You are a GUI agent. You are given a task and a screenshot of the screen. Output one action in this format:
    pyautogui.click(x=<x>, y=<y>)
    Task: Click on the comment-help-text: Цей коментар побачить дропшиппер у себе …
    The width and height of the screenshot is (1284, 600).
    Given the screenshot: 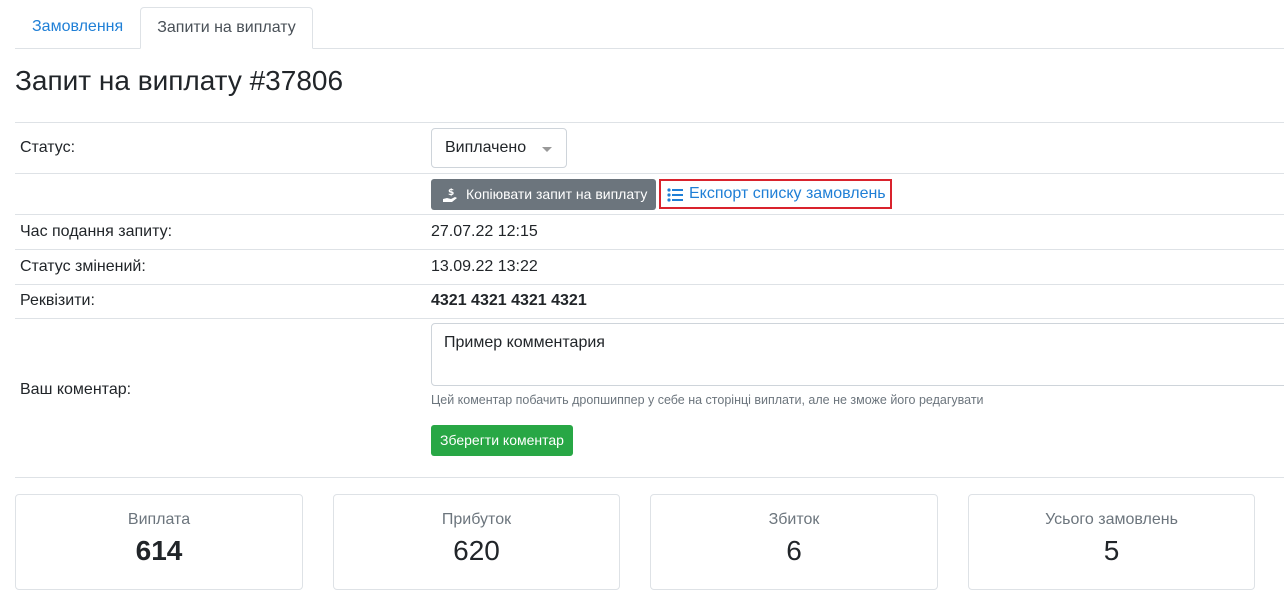 What is the action you would take?
    pyautogui.click(x=707, y=400)
    